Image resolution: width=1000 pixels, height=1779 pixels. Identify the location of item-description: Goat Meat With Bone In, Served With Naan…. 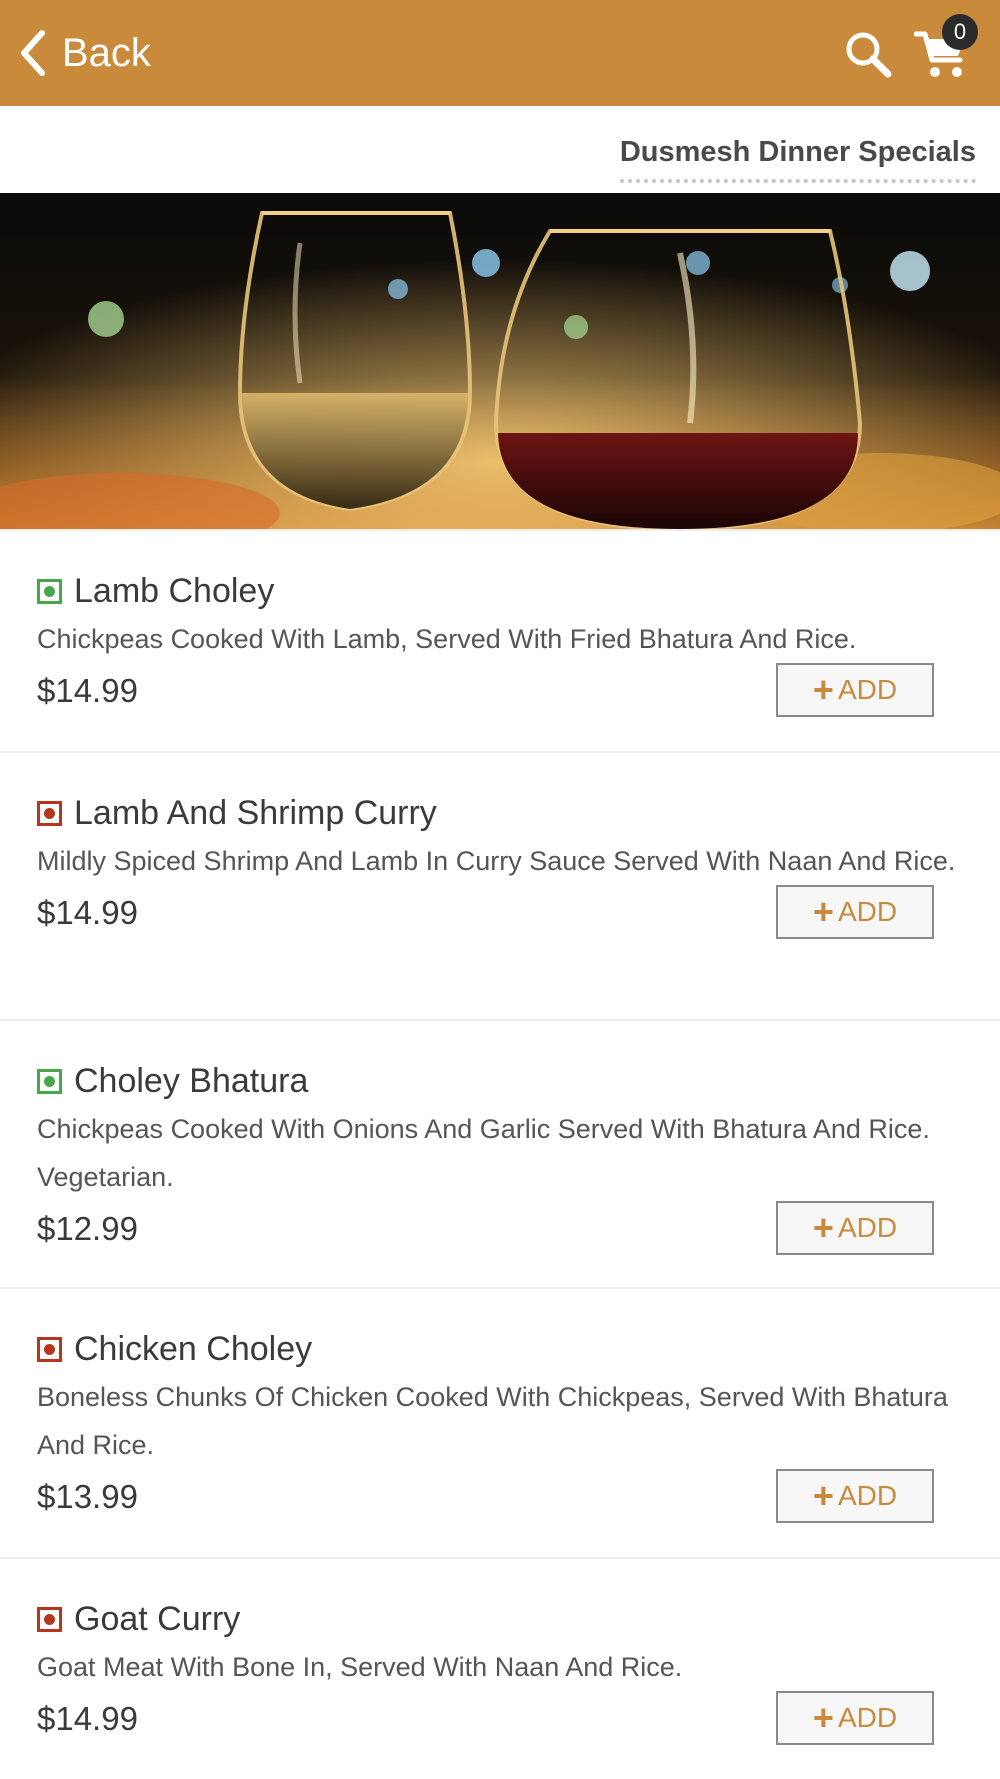
(360, 1667).